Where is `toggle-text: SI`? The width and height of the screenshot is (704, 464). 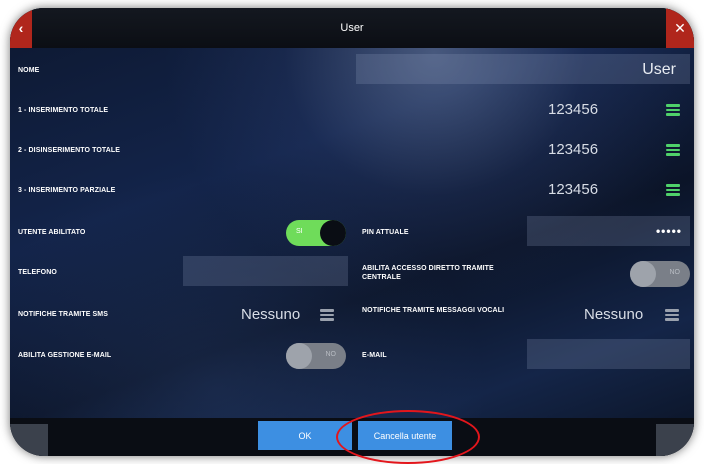 toggle-text: SI is located at coordinates (299, 231).